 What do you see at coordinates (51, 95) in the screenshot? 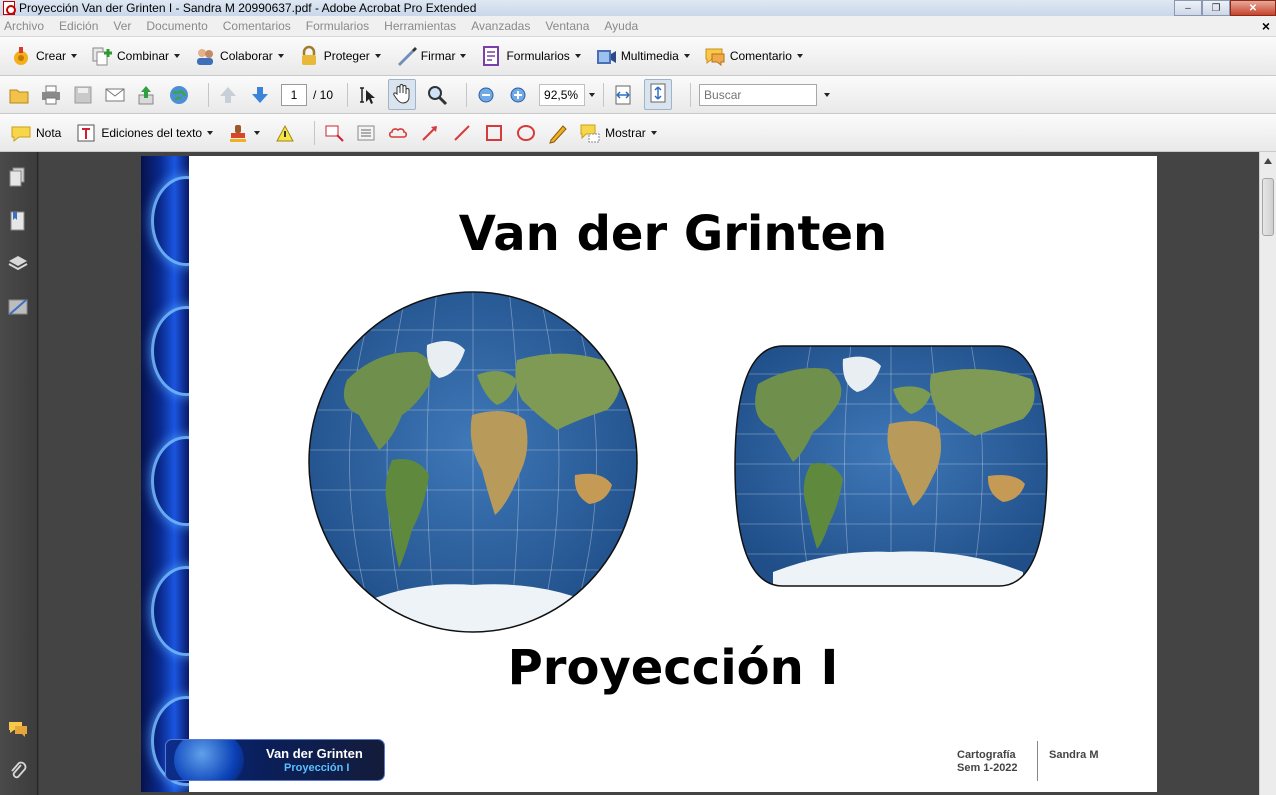
I see `print-icon` at bounding box center [51, 95].